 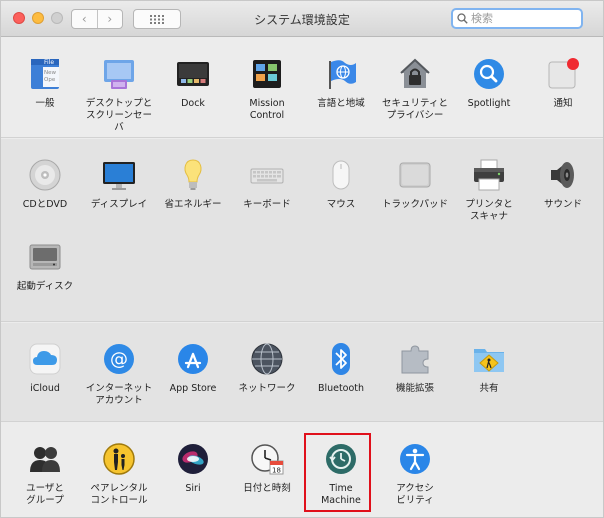 What do you see at coordinates (267, 359) in the screenshot?
I see `globe-icon` at bounding box center [267, 359].